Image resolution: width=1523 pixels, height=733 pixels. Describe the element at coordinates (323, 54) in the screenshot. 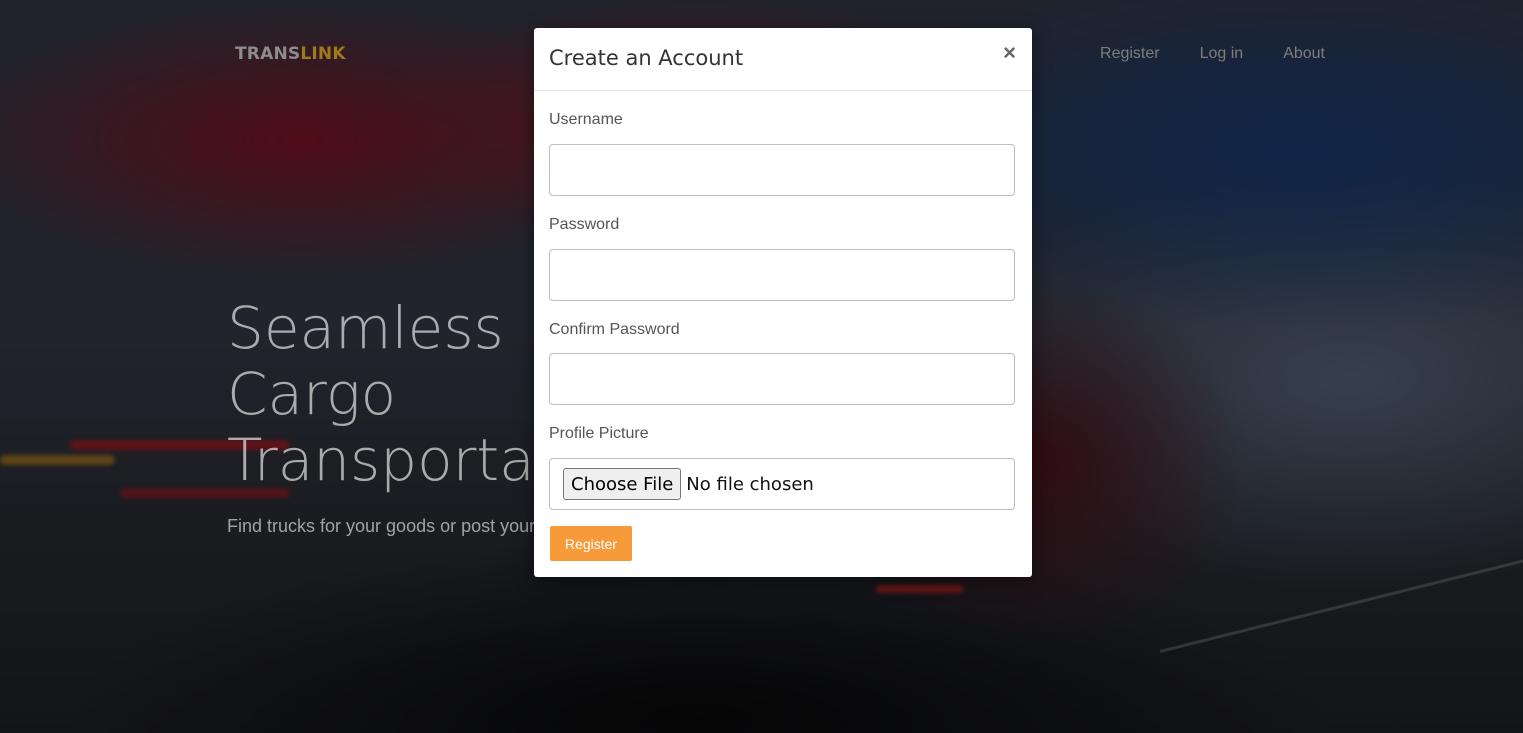

I see `brand-logo-part2: LINK` at that location.